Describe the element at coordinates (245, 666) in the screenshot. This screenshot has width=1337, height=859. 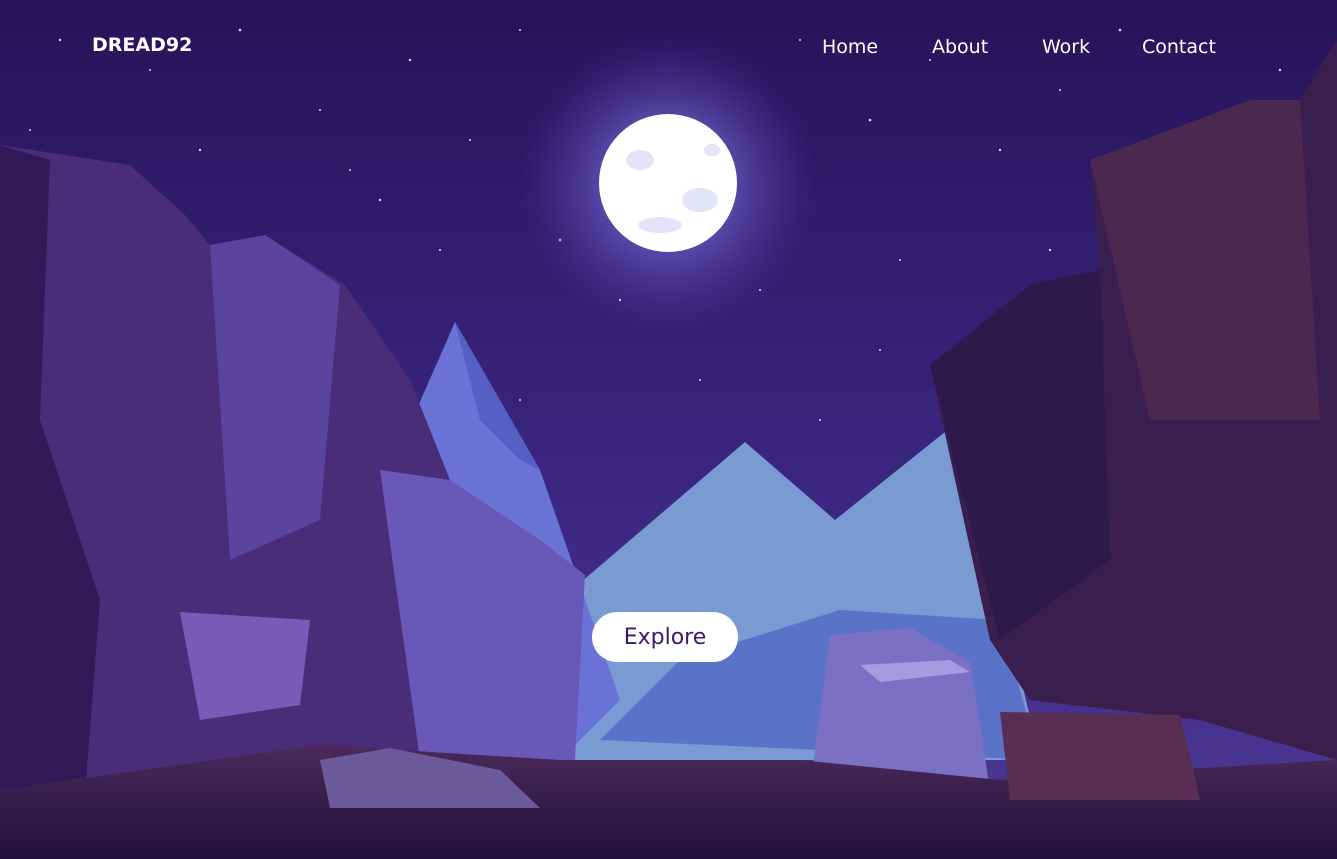
I see `left-boulder` at that location.